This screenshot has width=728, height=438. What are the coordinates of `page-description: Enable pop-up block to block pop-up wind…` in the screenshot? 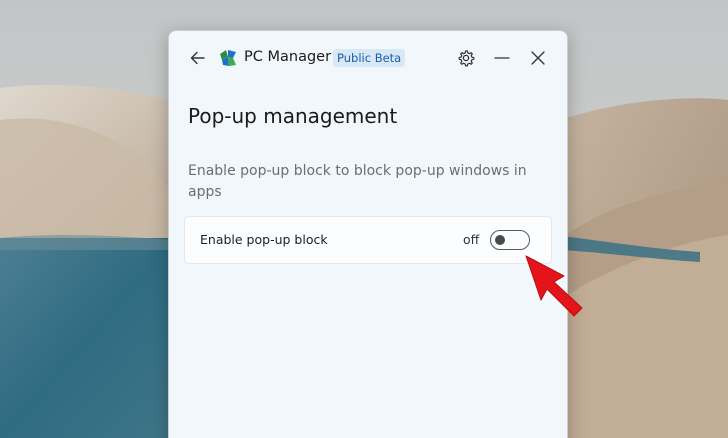 It's located at (357, 181).